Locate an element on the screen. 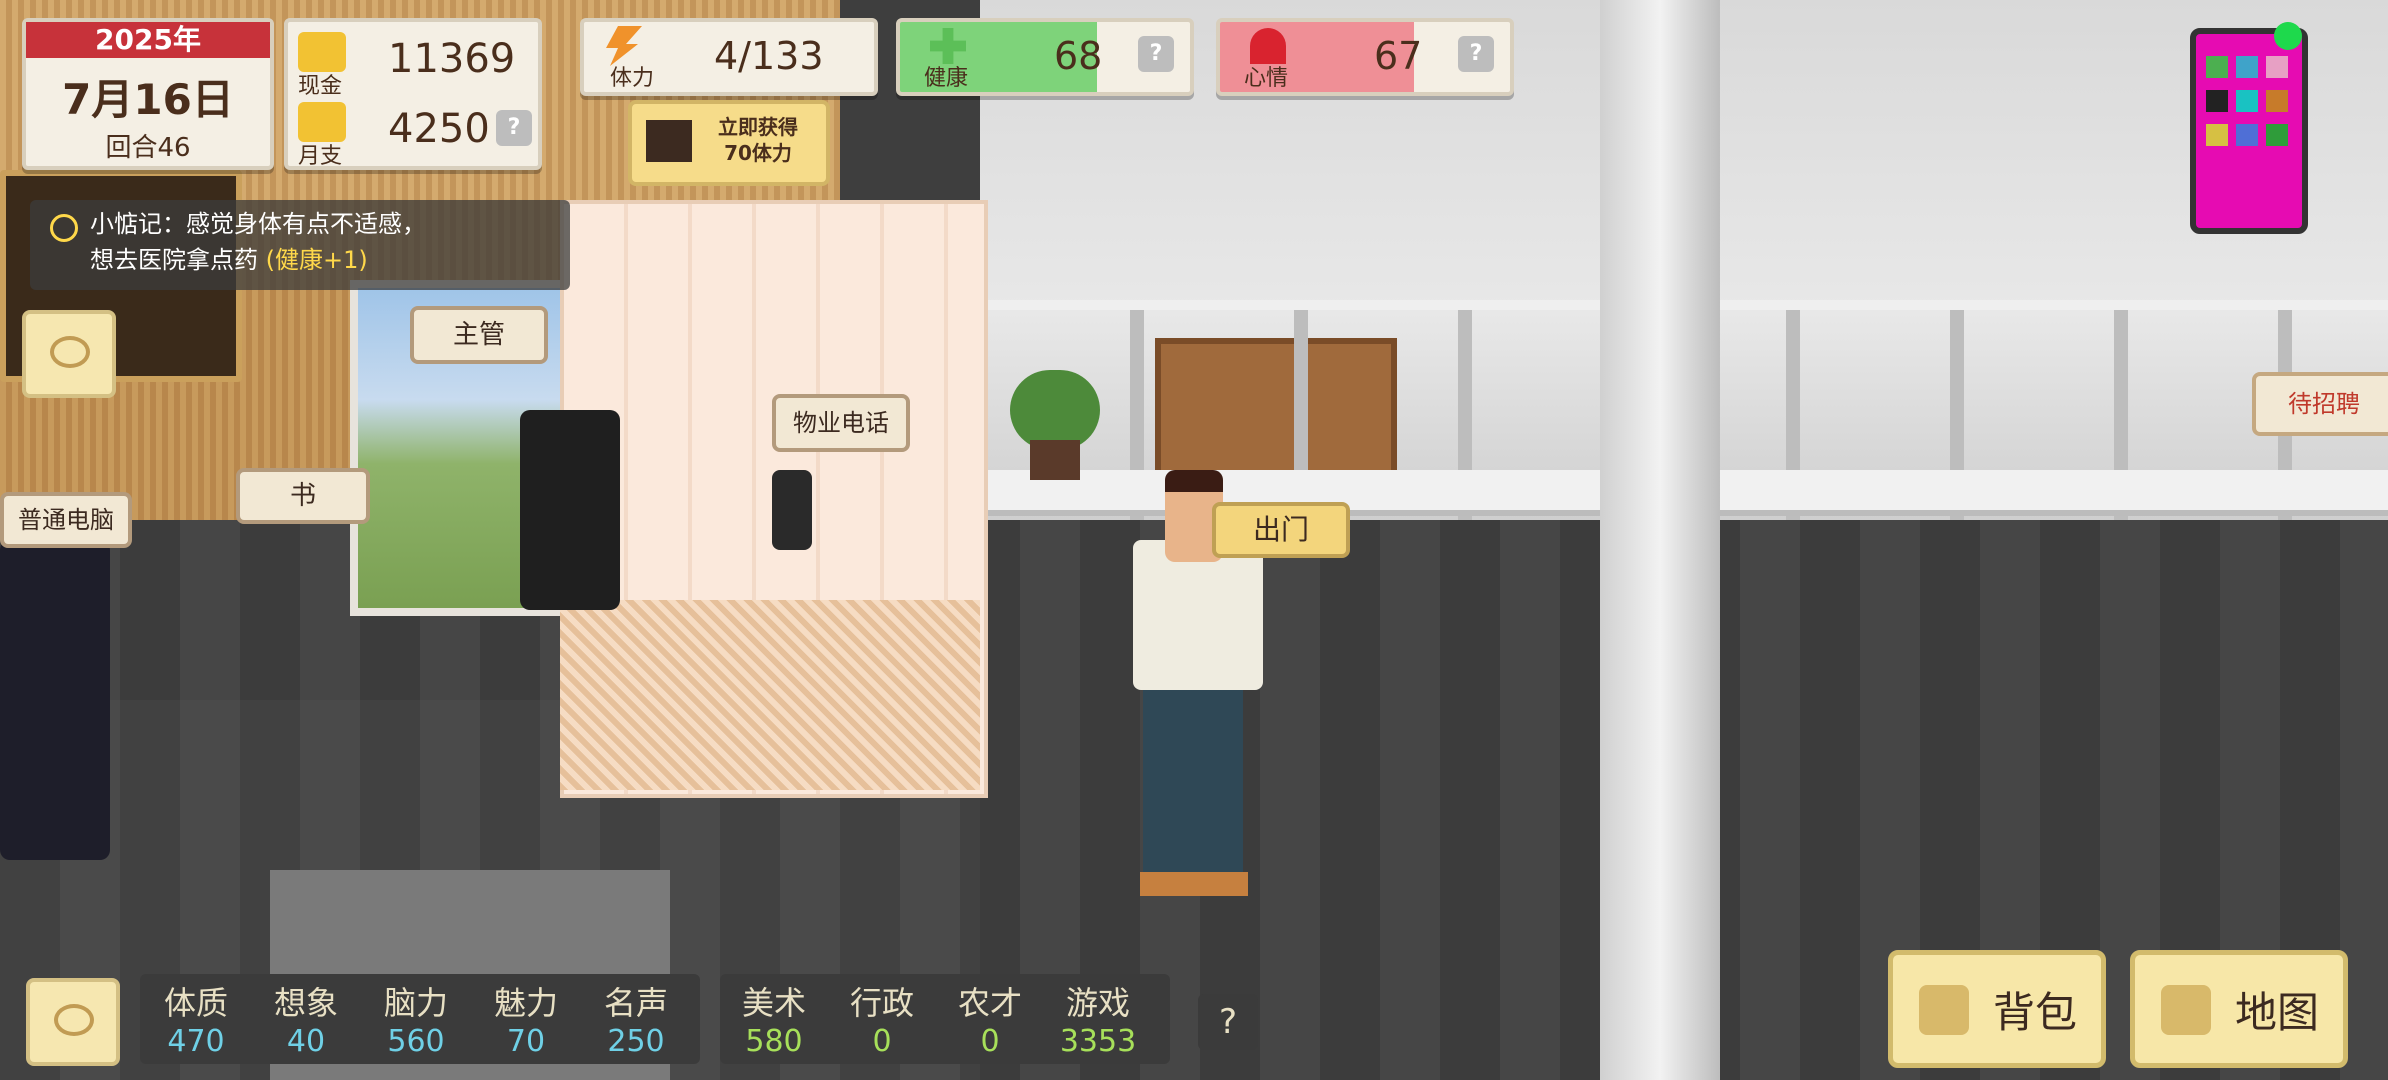 The width and height of the screenshot is (2388, 1080). hiring-sign: 待招聘 is located at coordinates (2320, 404).